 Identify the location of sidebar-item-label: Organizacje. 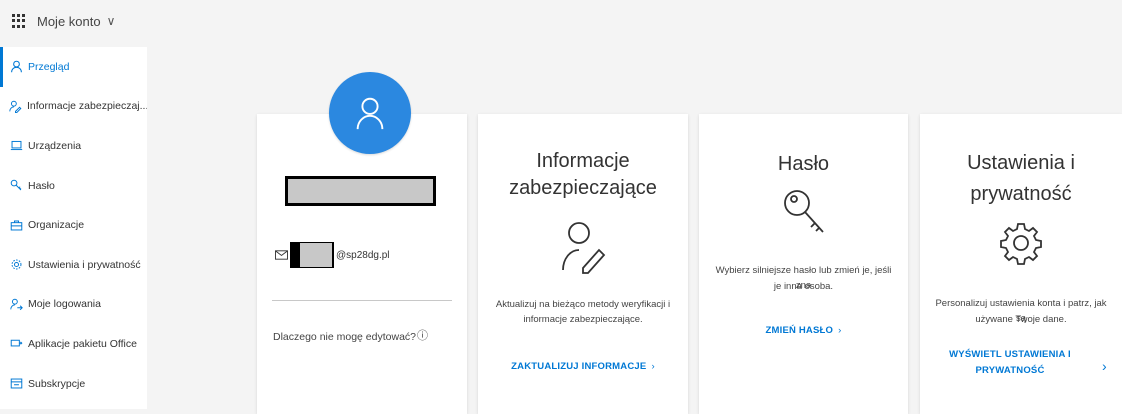
(56, 225).